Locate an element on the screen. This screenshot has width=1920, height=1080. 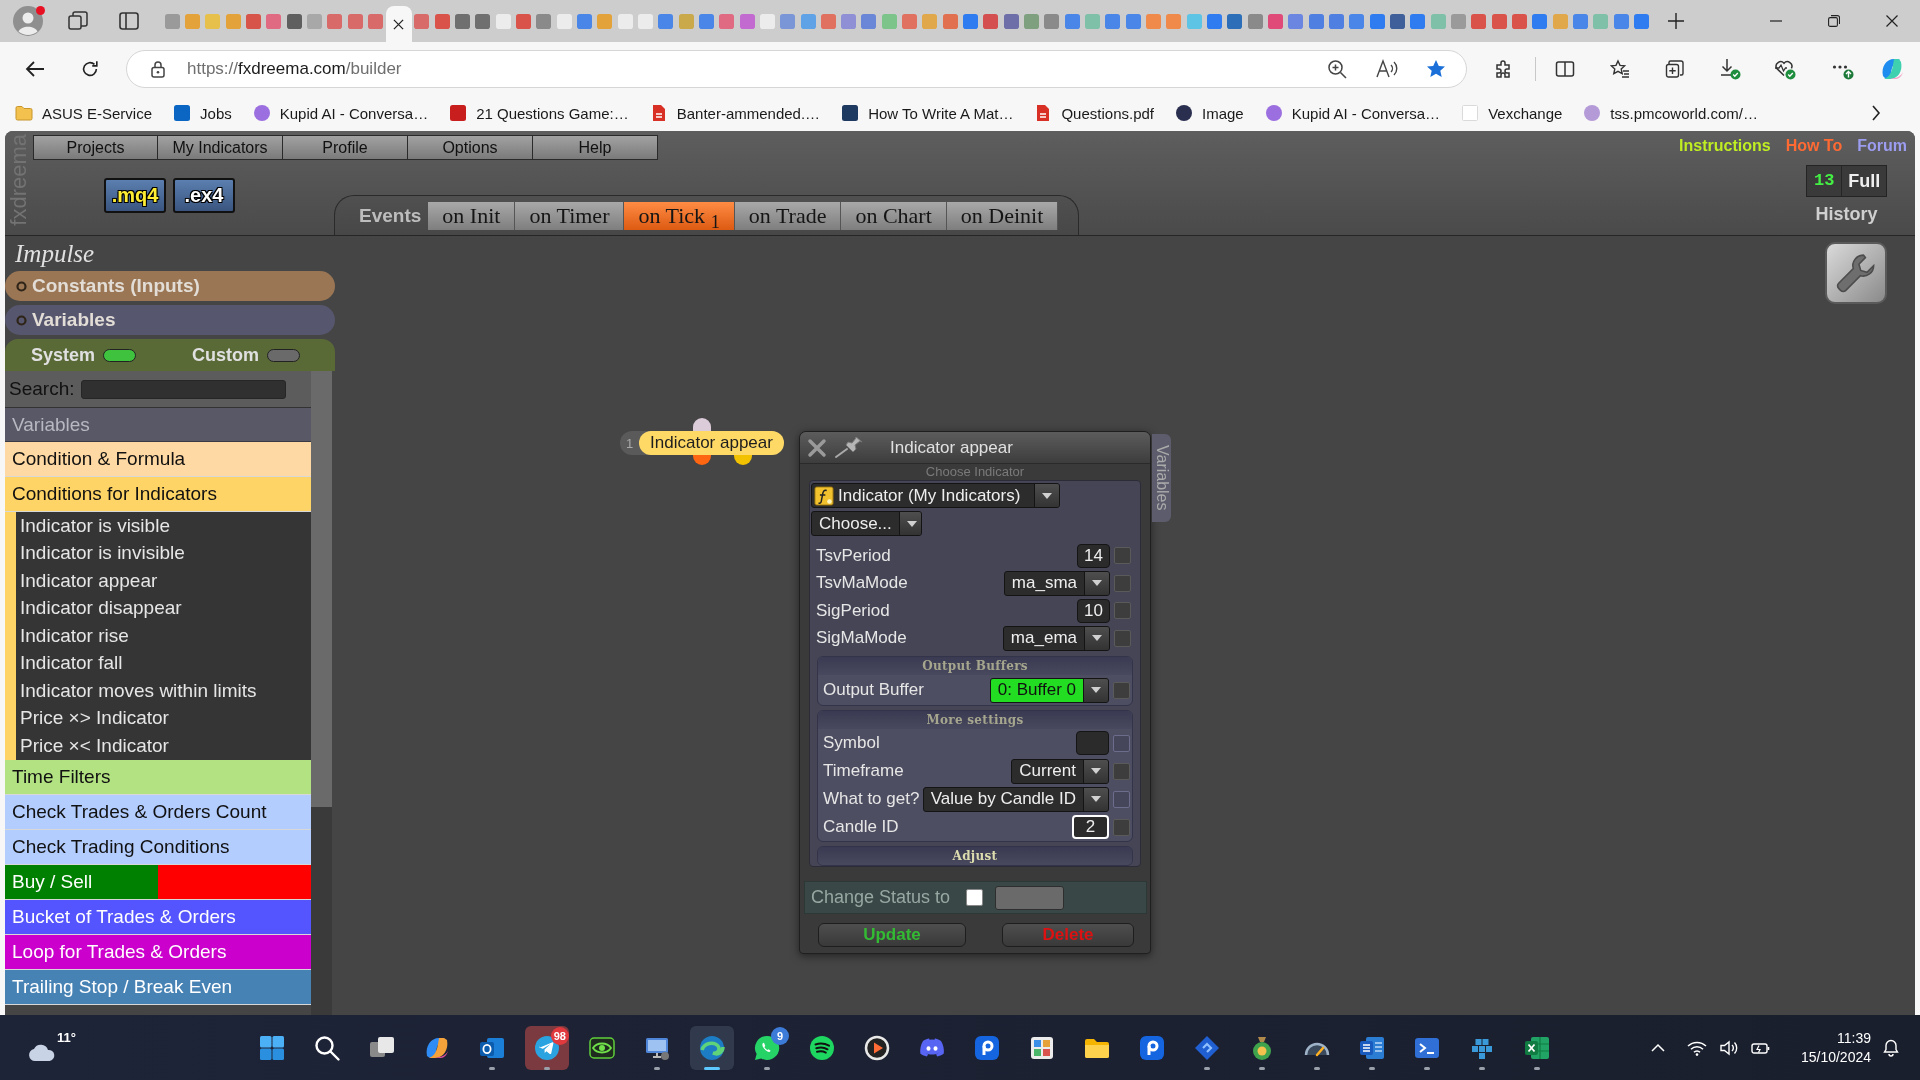
category-item: Bucket of Trades & Orders is located at coordinates (158, 917).